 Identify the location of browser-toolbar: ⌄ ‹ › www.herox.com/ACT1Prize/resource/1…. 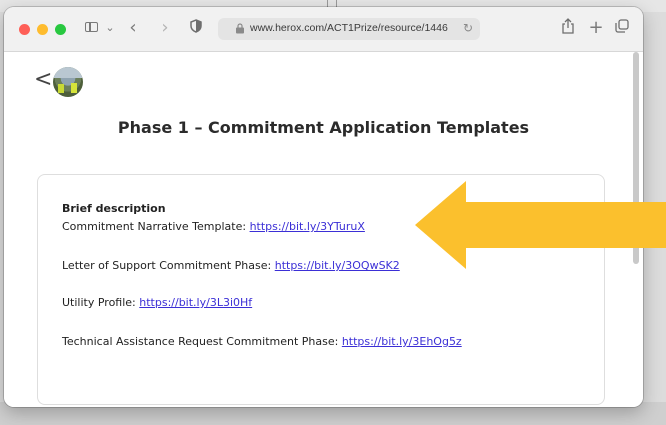
(323, 29).